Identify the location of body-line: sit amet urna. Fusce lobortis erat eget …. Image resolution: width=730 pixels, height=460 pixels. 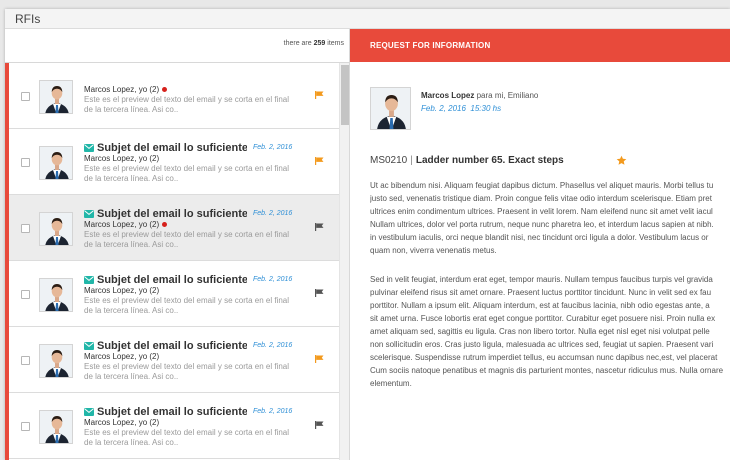
(543, 318).